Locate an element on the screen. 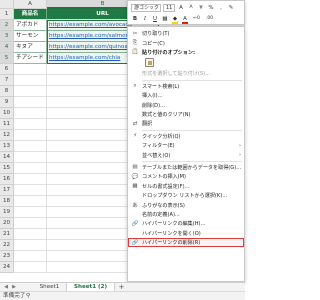 This screenshot has width=320, height=300. decrease-decimal-button: .00 is located at coordinates (209, 19).